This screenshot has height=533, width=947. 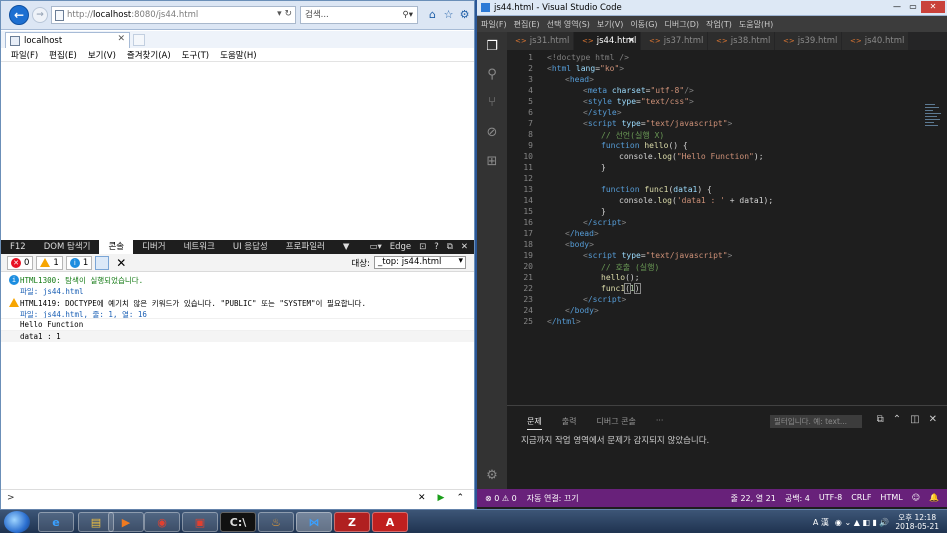 I want to click on line-ending: CRLF, so click(x=861, y=498).